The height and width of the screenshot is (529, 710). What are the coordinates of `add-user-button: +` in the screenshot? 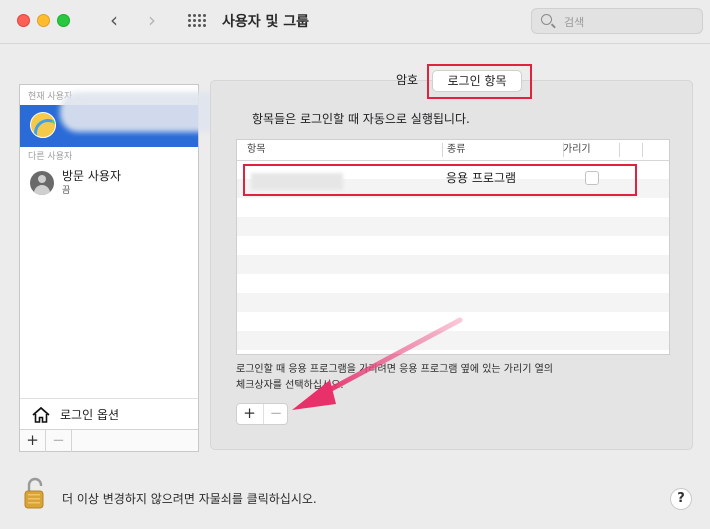 It's located at (33, 441).